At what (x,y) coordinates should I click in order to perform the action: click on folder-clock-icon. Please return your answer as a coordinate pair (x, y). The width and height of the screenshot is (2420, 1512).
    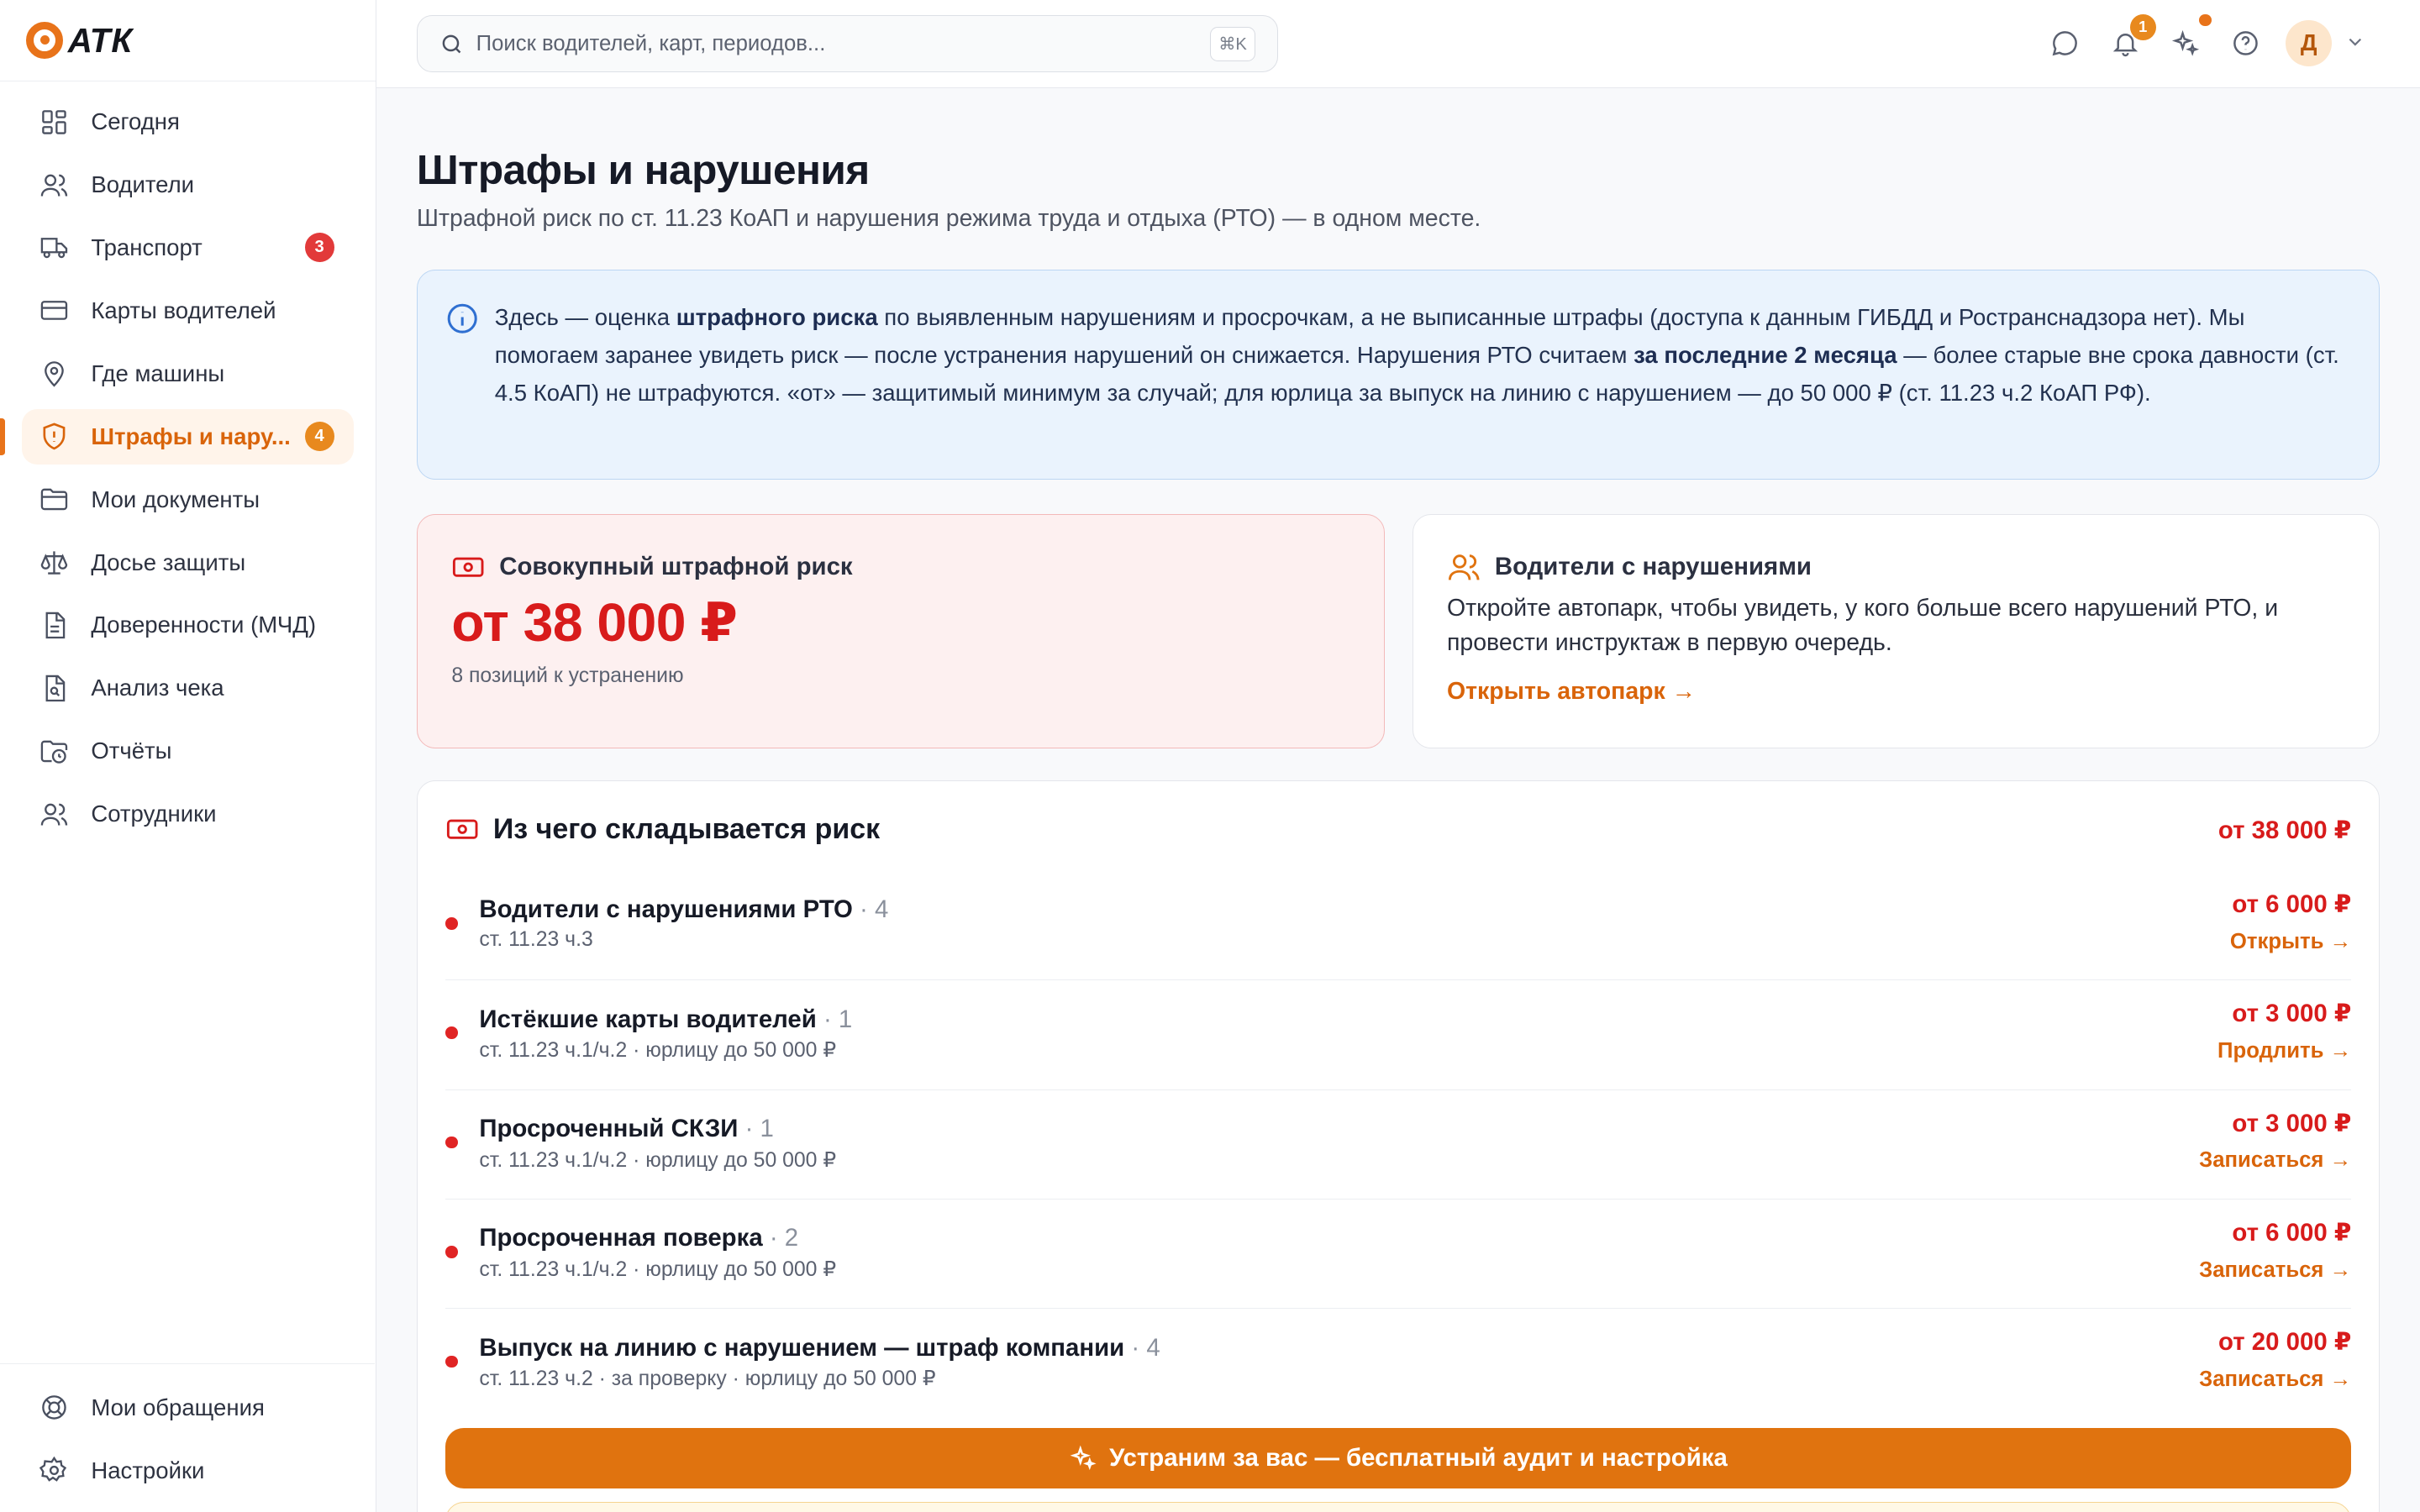
    Looking at the image, I should click on (54, 751).